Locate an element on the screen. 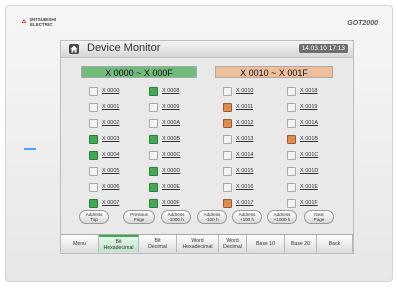 The image size is (398, 288). menu-label-line2: Hexadecimal is located at coordinates (118, 247).